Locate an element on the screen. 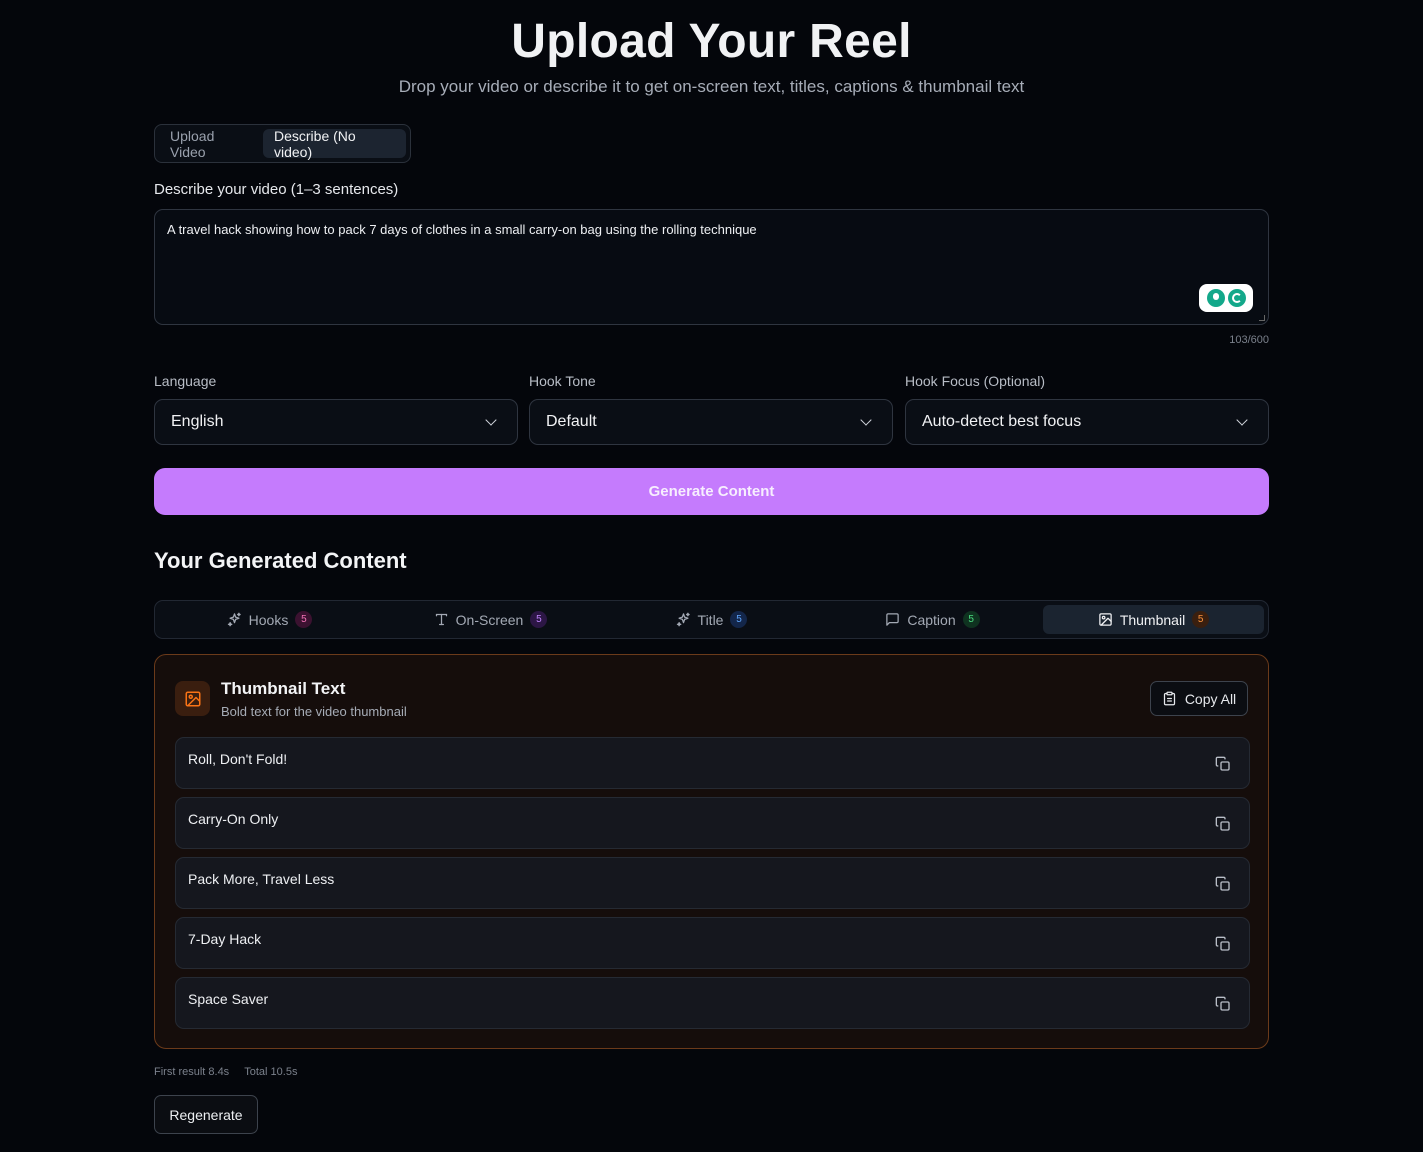 This screenshot has width=1423, height=1152. tab-on-screen: On-Screen 5 is located at coordinates (490, 619).